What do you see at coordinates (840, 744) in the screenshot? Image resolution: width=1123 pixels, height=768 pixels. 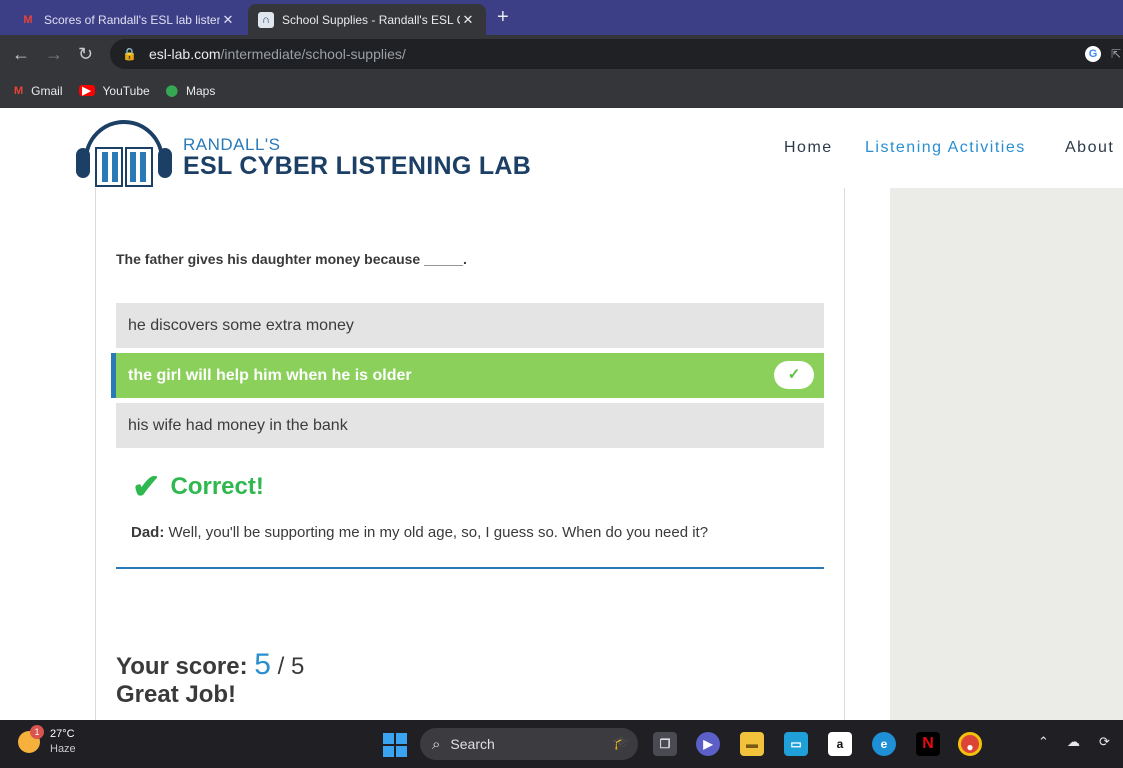 I see `amazon-icon: a` at bounding box center [840, 744].